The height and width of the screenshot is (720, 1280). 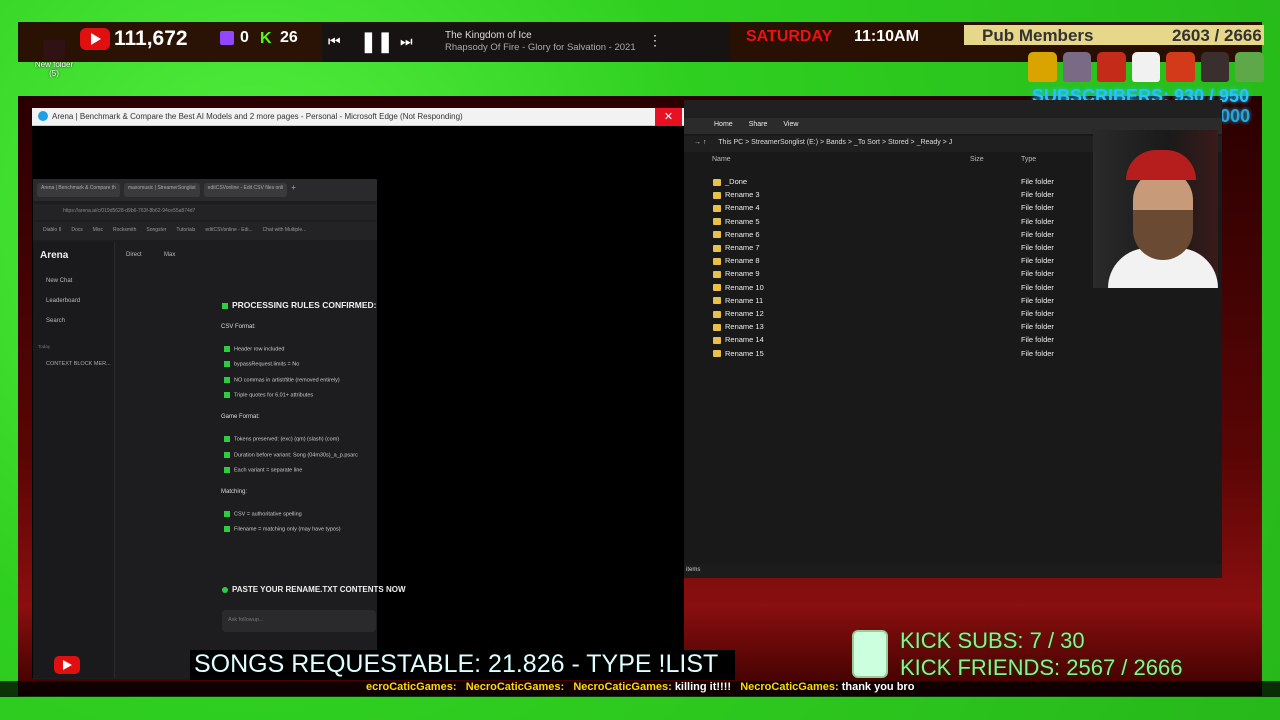 What do you see at coordinates (78, 190) in the screenshot?
I see `tab-arena: Arena | Benchmark & Compare th` at bounding box center [78, 190].